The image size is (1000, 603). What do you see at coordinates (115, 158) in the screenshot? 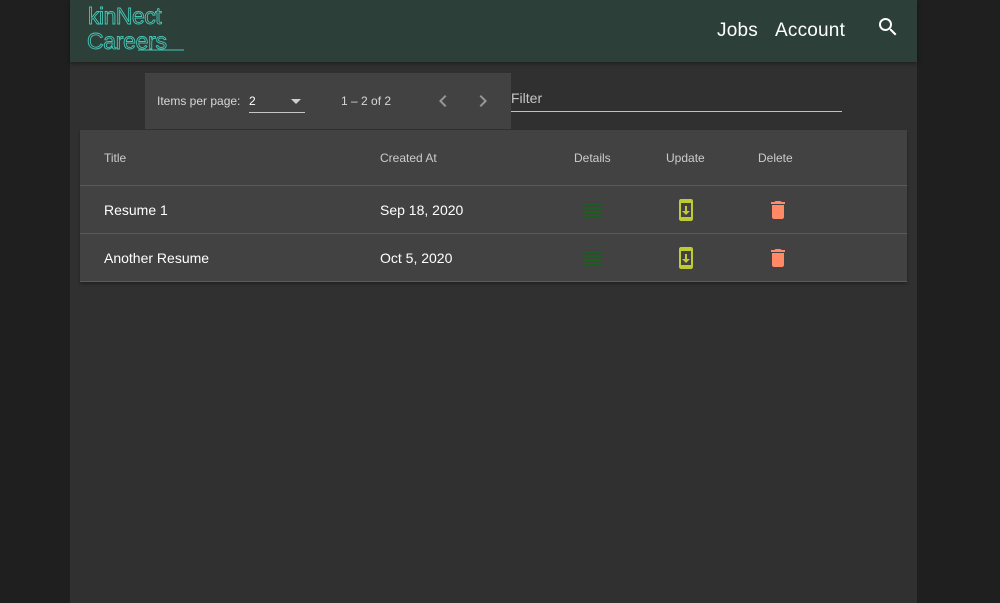
I see `header-title: Title` at bounding box center [115, 158].